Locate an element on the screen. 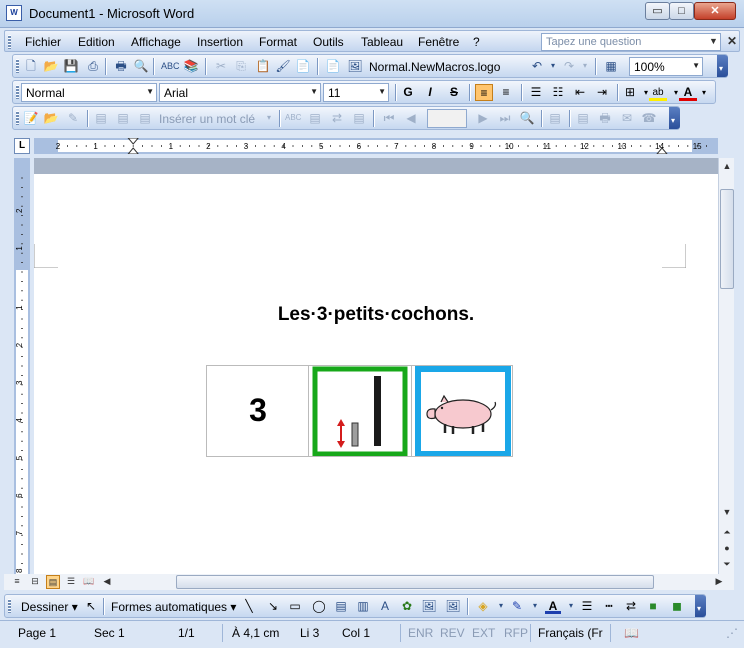 The image size is (744, 648). permission-icon: ⎙ is located at coordinates (93, 66).